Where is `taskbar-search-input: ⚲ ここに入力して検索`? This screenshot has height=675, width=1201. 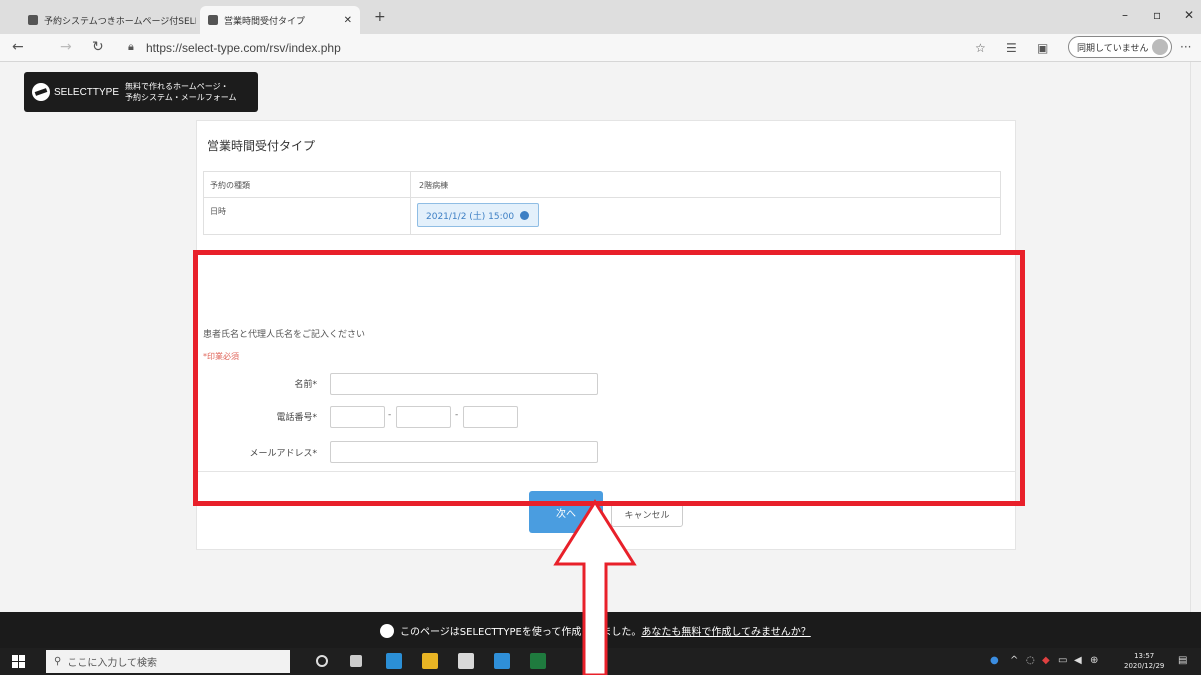 taskbar-search-input: ⚲ ここに入力して検索 is located at coordinates (168, 661).